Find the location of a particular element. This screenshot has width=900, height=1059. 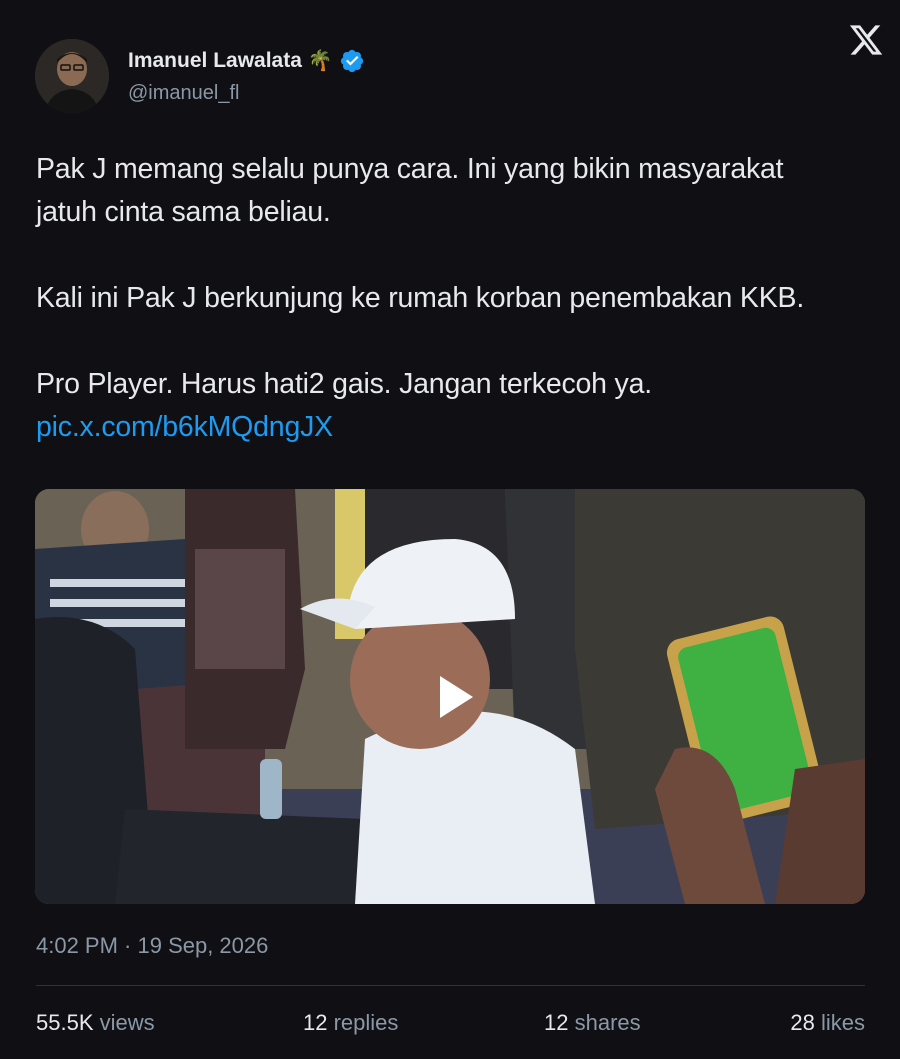

views-value: 55.5K is located at coordinates (65, 1022).